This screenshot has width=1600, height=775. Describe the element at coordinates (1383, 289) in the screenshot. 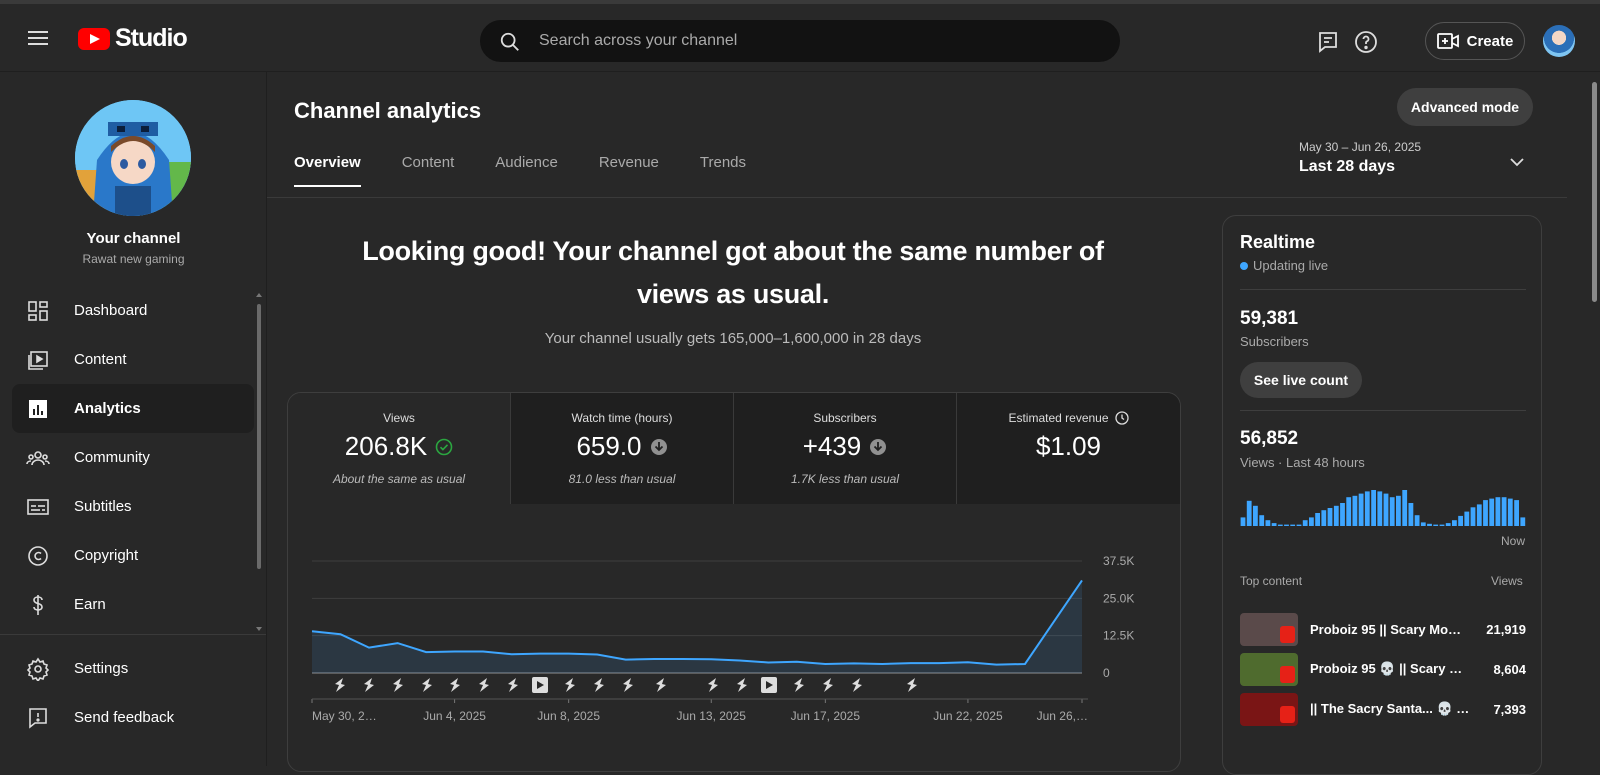

I see `realtime-divider` at that location.